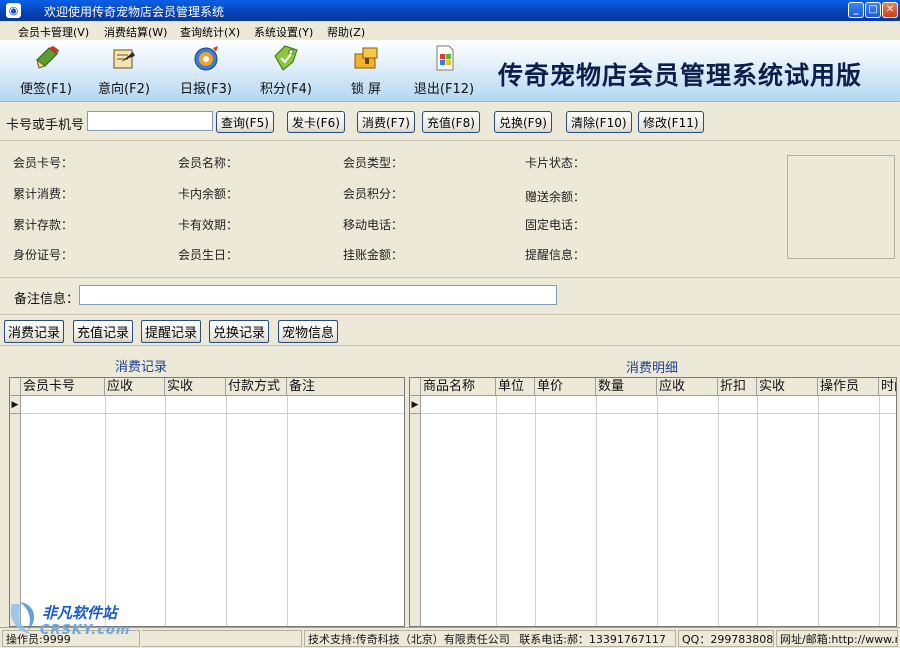 Image resolution: width=900 pixels, height=648 pixels. Describe the element at coordinates (555, 163) in the screenshot. I see `field-card-status: 卡片状态：` at that location.